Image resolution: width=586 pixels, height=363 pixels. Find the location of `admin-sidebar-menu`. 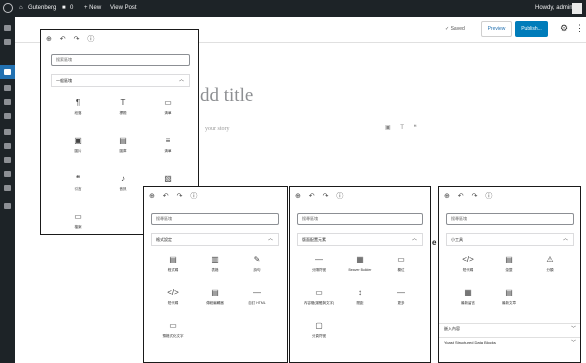

admin-sidebar-menu is located at coordinates (7, 190).